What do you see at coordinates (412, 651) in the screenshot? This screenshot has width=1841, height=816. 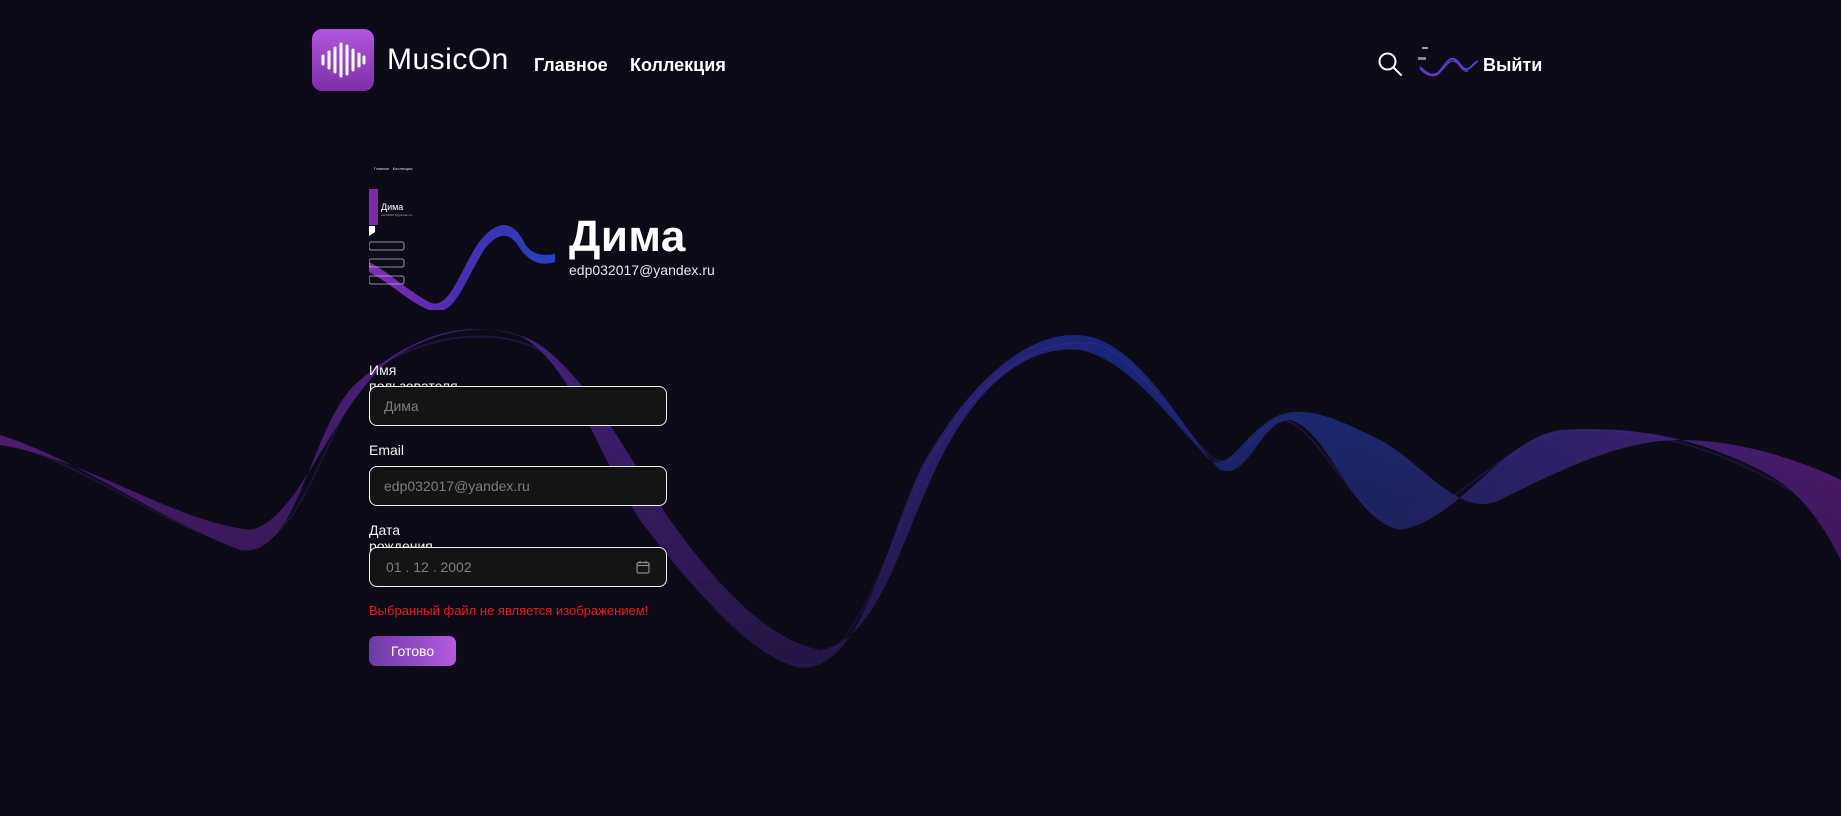 I see `submit-button: Готово` at bounding box center [412, 651].